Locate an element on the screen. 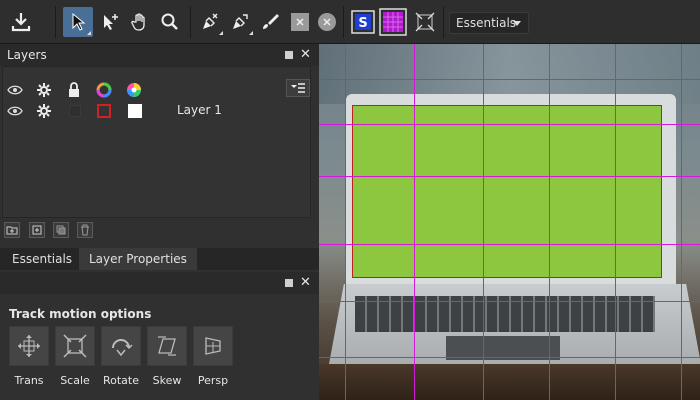  skew-icon is located at coordinates (167, 346).